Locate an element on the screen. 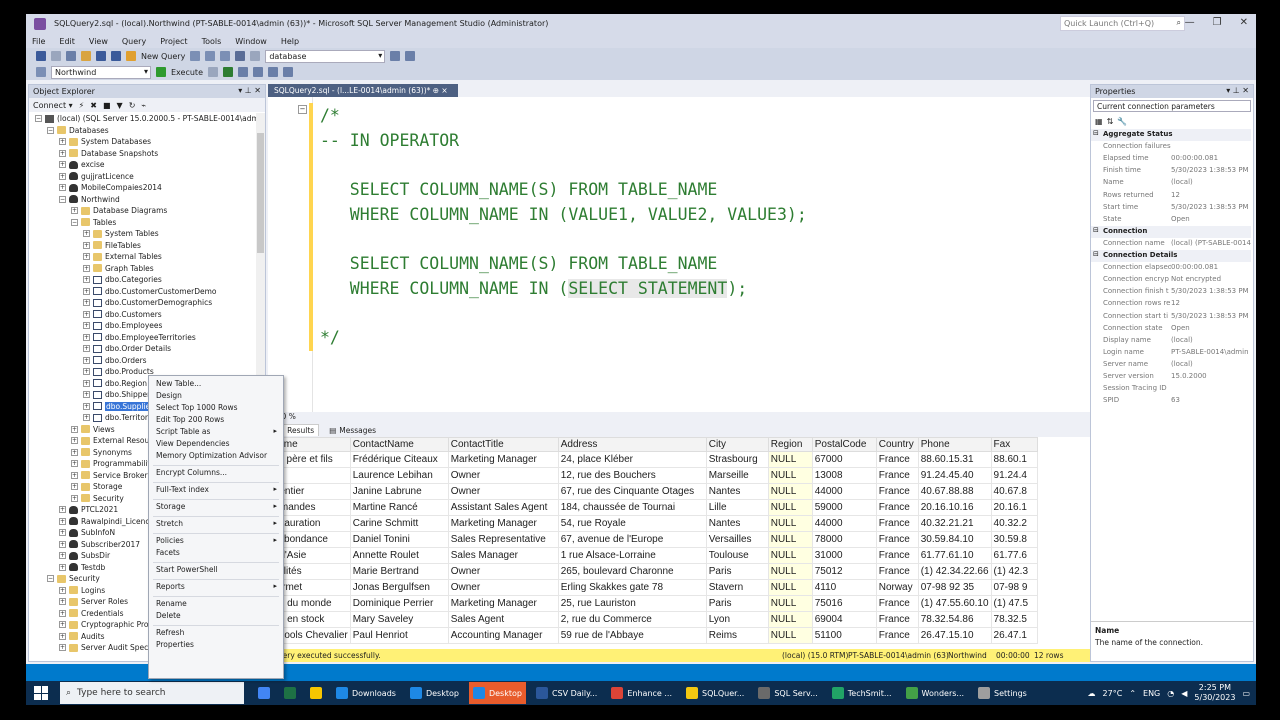  property-row: Login name PT-SABLE-0014\admin is located at coordinates (1171, 353).